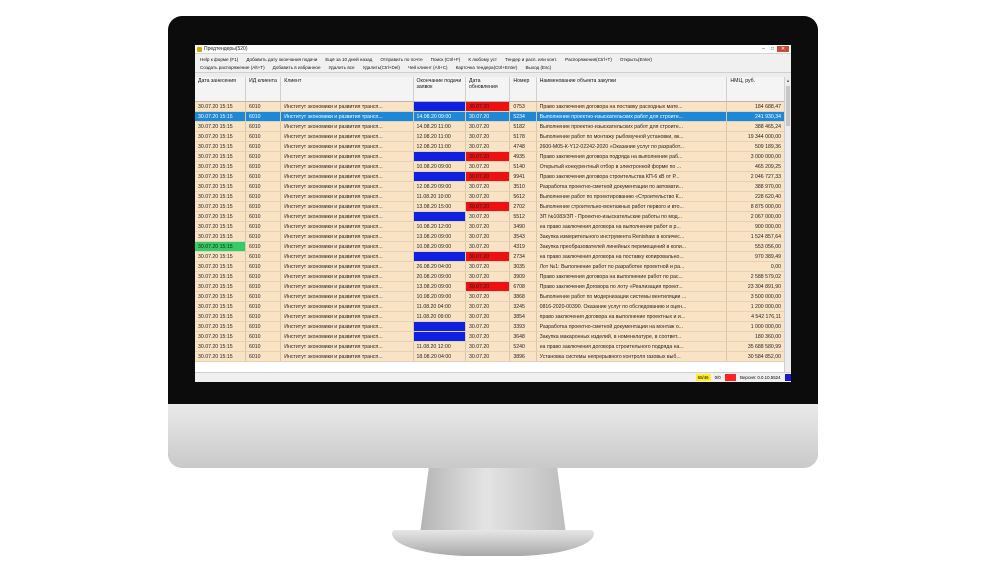 This screenshot has height=572, width=989. I want to click on column-header: ИД клиента, so click(263, 89).